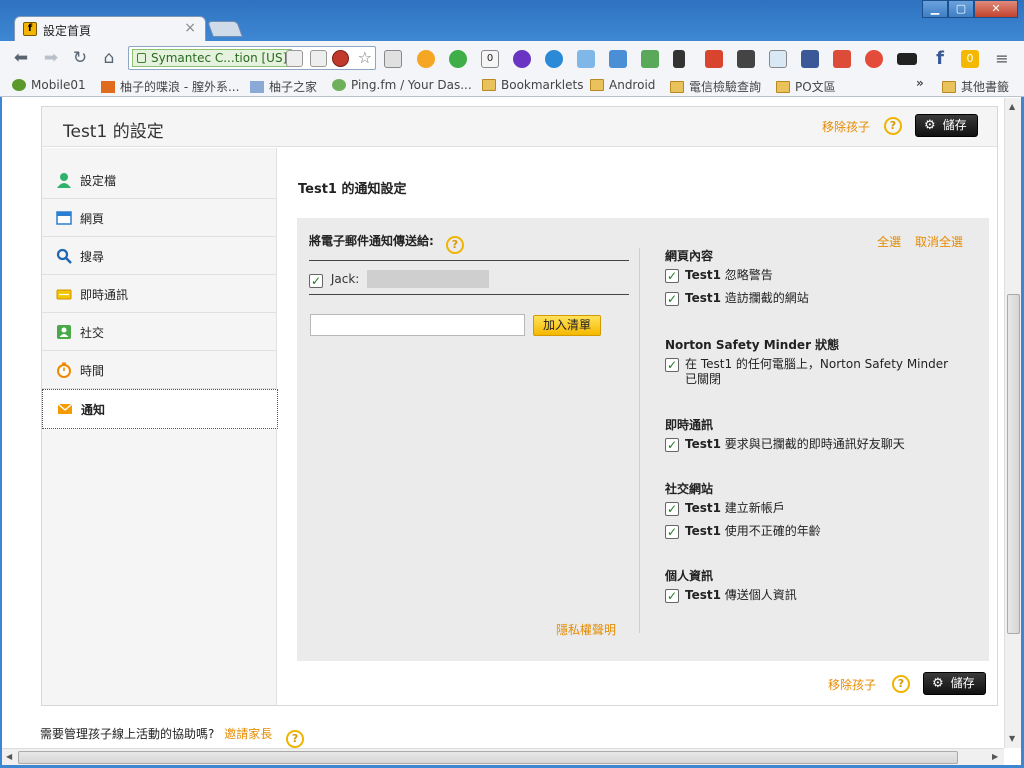 This screenshot has height=768, width=1024. Describe the element at coordinates (469, 260) in the screenshot. I see `divider` at that location.